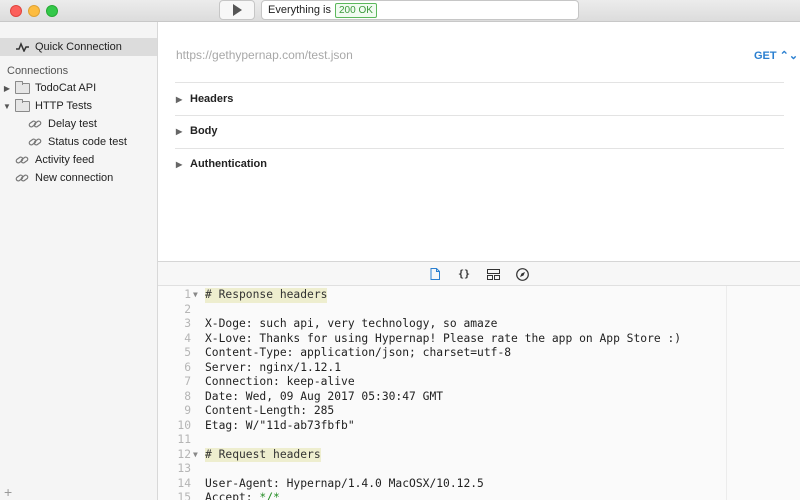  I want to click on document-icon, so click(435, 274).